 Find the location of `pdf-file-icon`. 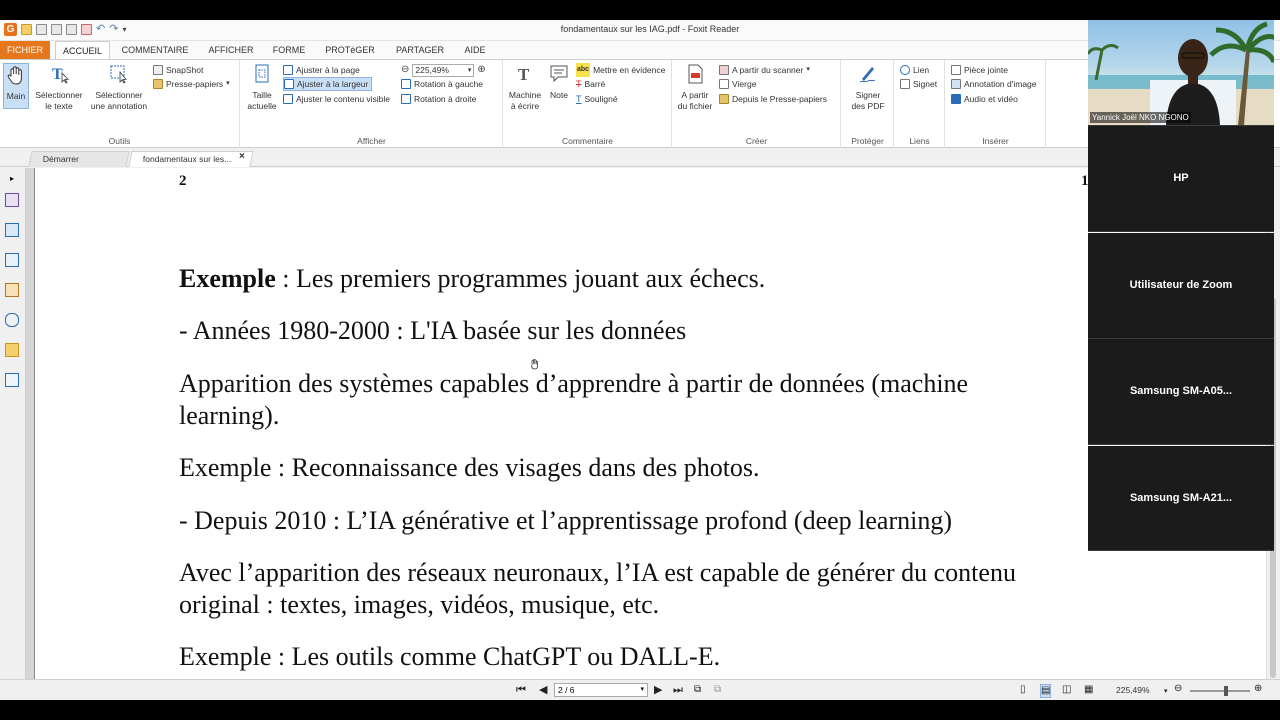

pdf-file-icon is located at coordinates (695, 74).